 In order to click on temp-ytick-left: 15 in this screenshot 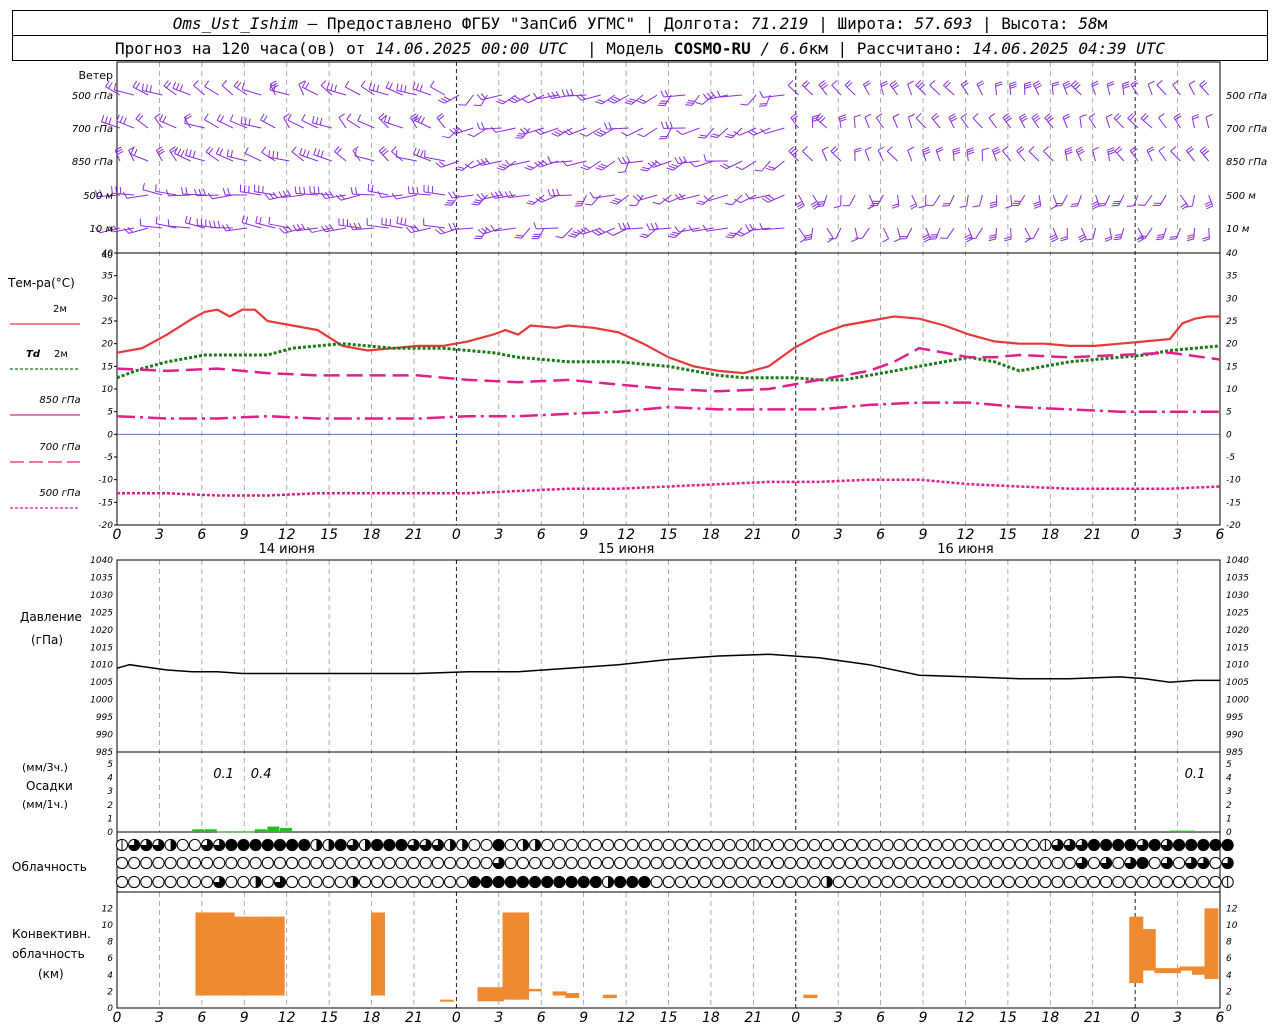, I will do `click(108, 367)`.